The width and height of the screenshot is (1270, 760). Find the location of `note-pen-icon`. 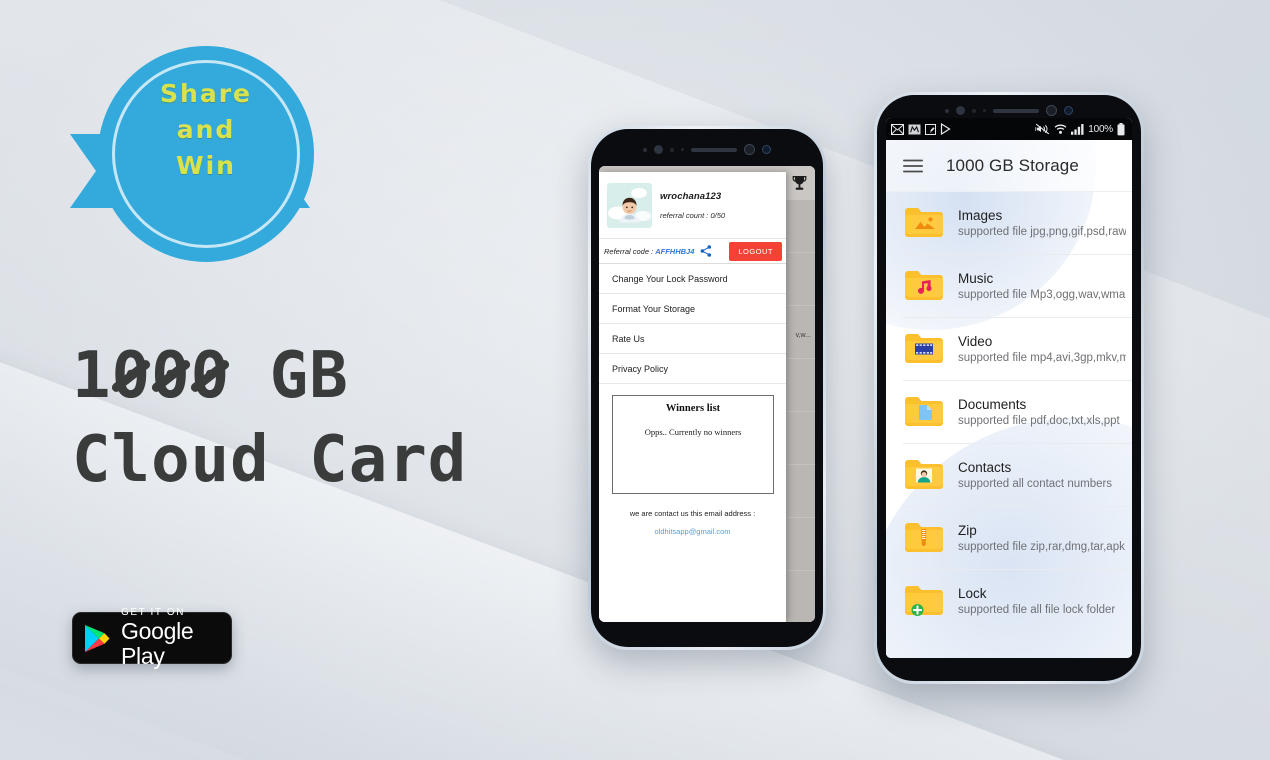

note-pen-icon is located at coordinates (930, 129).